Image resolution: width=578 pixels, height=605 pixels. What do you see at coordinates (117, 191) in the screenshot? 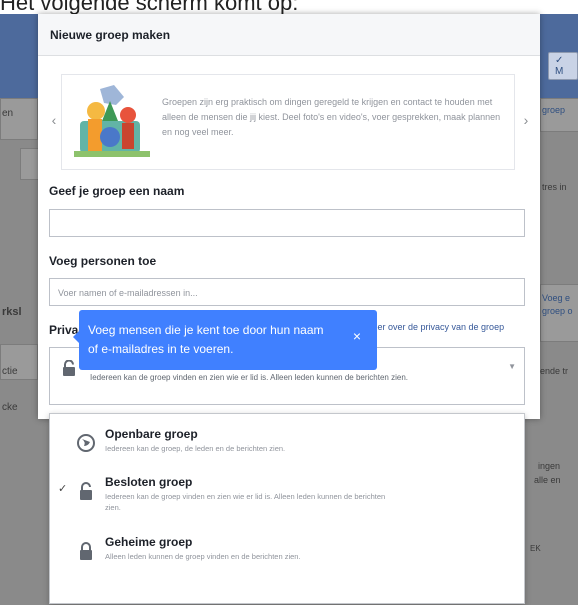
I see `group-name-label: Geef je groep een naam` at bounding box center [117, 191].